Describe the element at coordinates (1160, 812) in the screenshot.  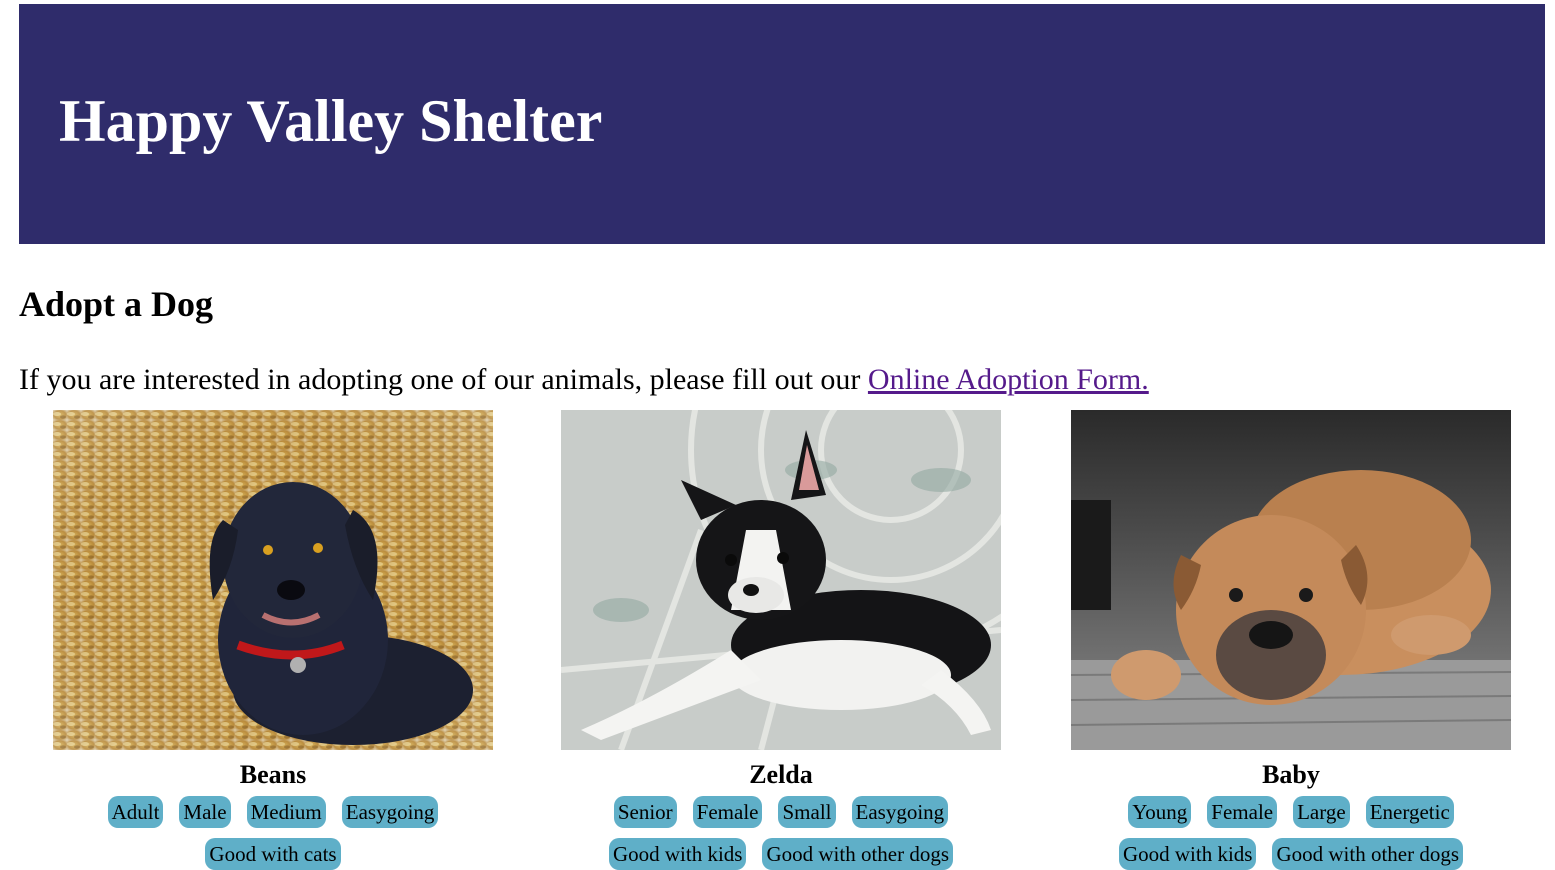
I see `tag: Young` at that location.